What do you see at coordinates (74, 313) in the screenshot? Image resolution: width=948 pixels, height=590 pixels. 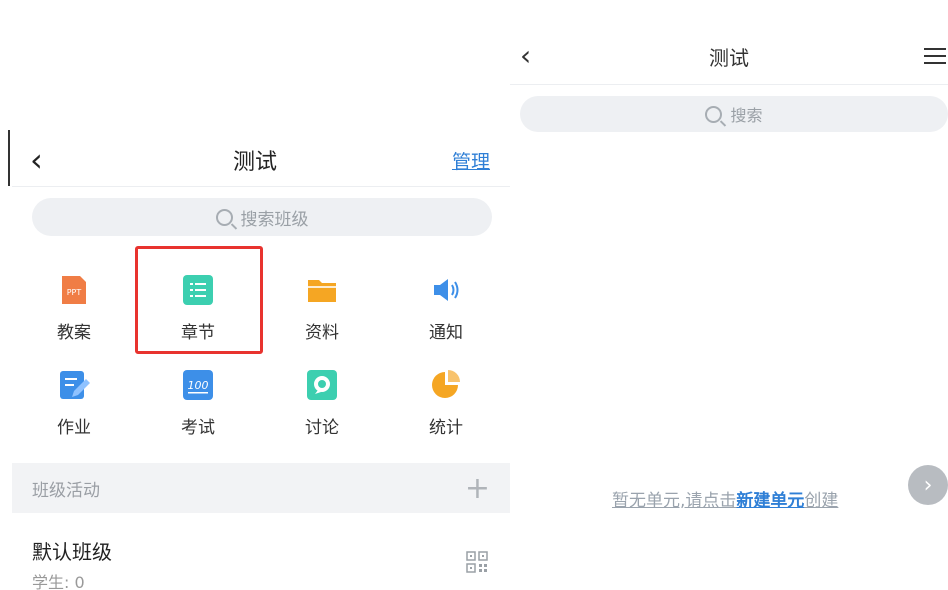 I see `tool-lesson-plan: PPT 教案` at bounding box center [74, 313].